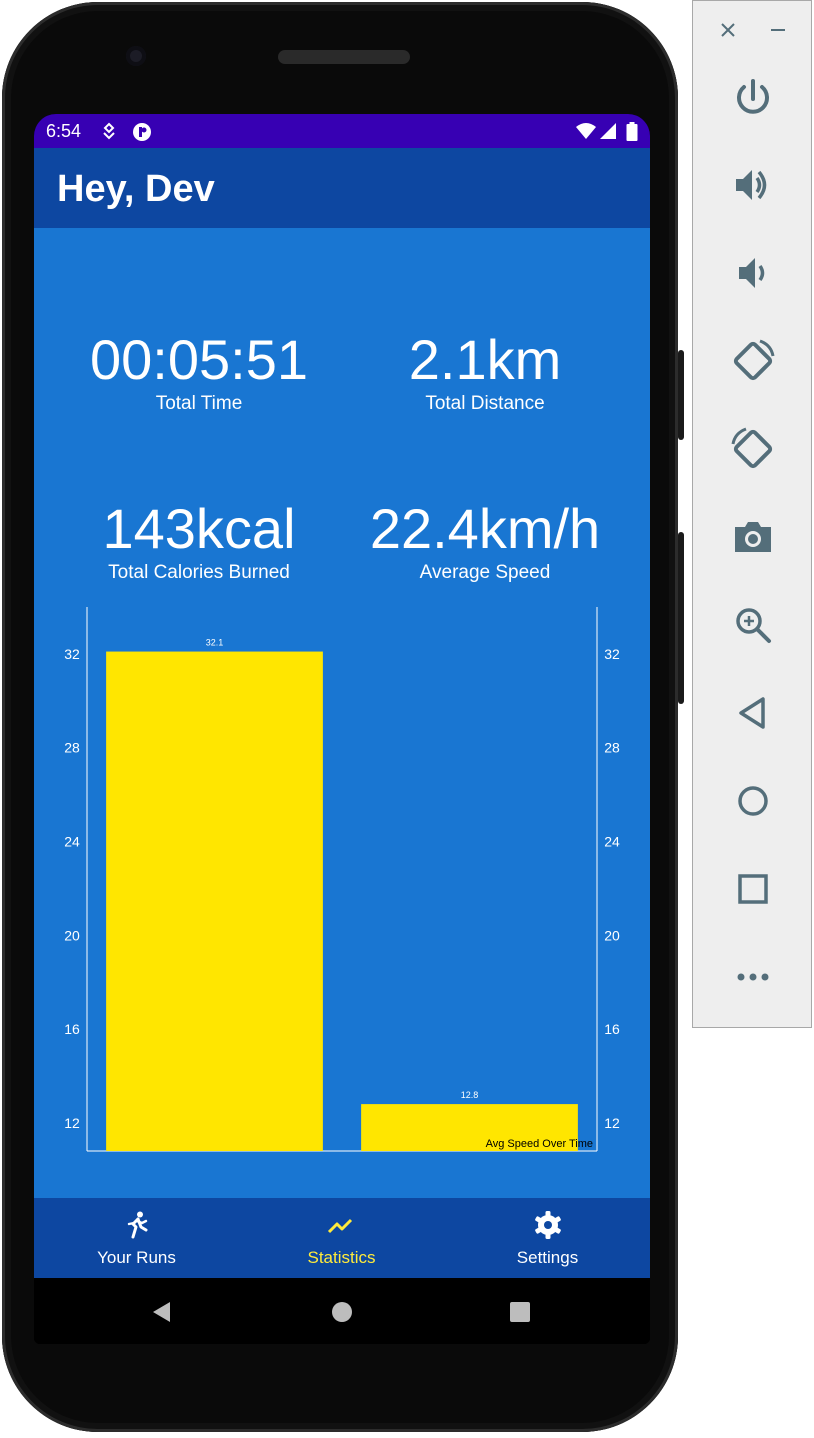 Image resolution: width=814 pixels, height=1438 pixels. I want to click on rotate-left-icon, so click(753, 361).